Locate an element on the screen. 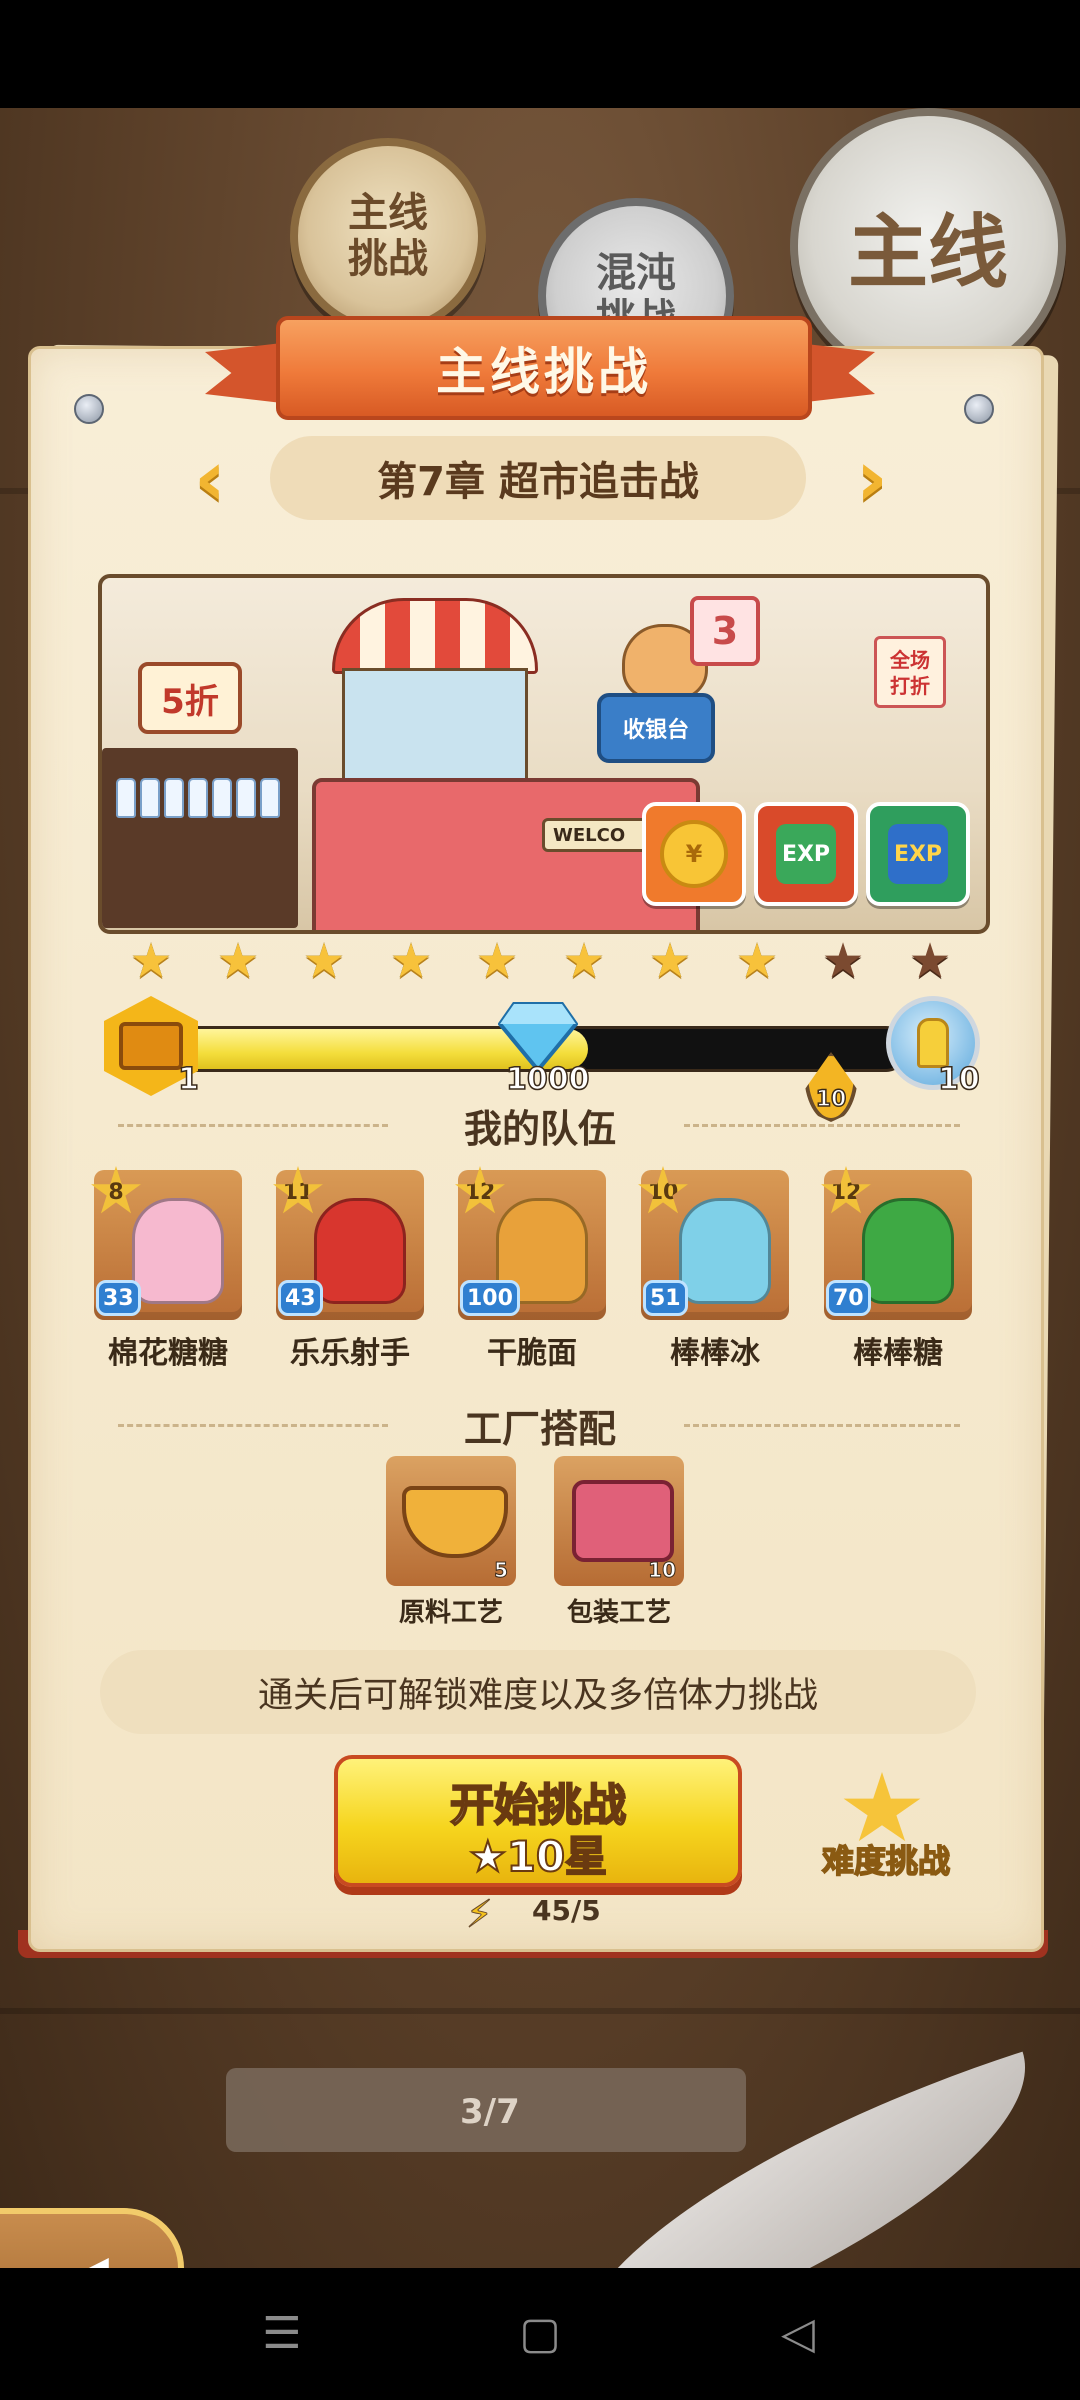 The image size is (1080, 2400). team-member-name: 棒棒糖 is located at coordinates (898, 1353).